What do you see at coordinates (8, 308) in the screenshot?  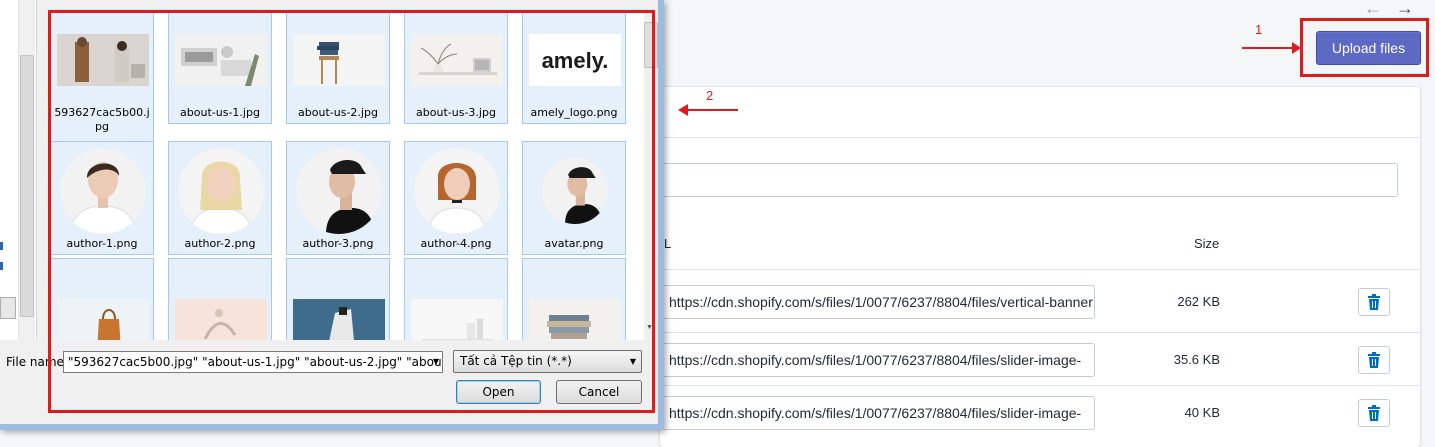 I see `navigation-button` at bounding box center [8, 308].